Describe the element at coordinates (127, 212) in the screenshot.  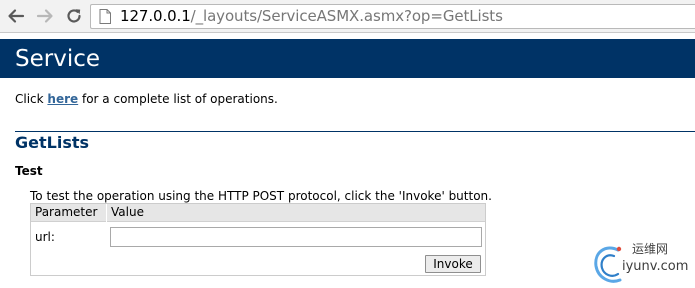
I see `value-column-header: Value` at that location.